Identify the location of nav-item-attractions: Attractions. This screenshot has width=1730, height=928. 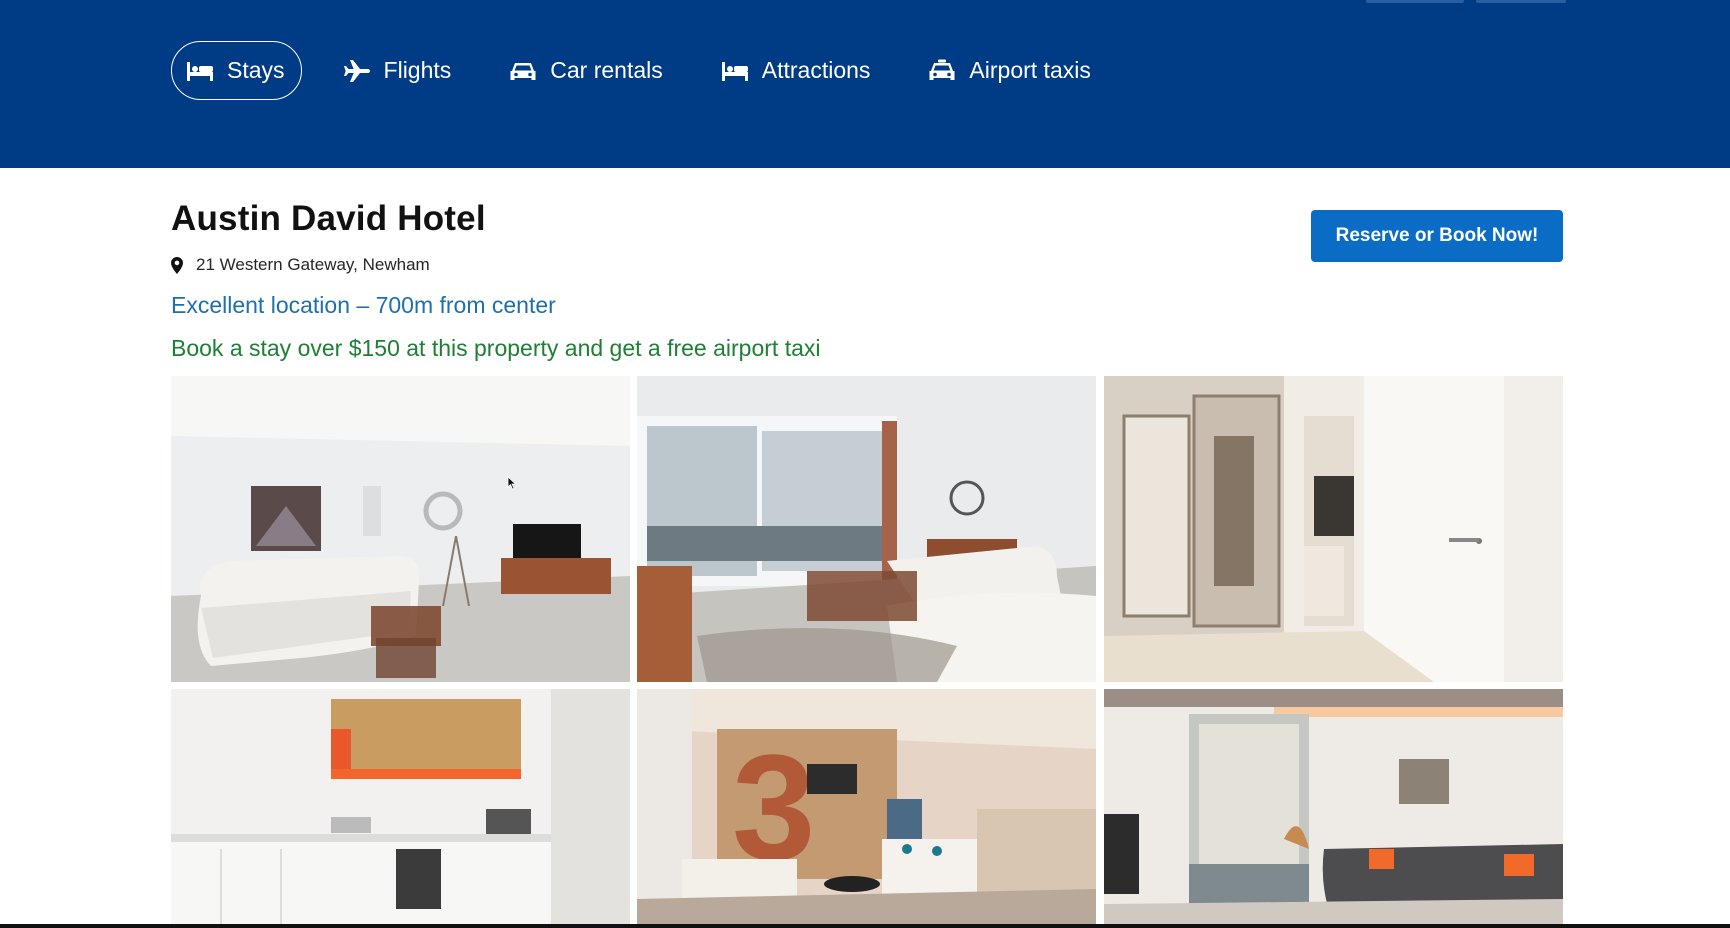
(797, 70).